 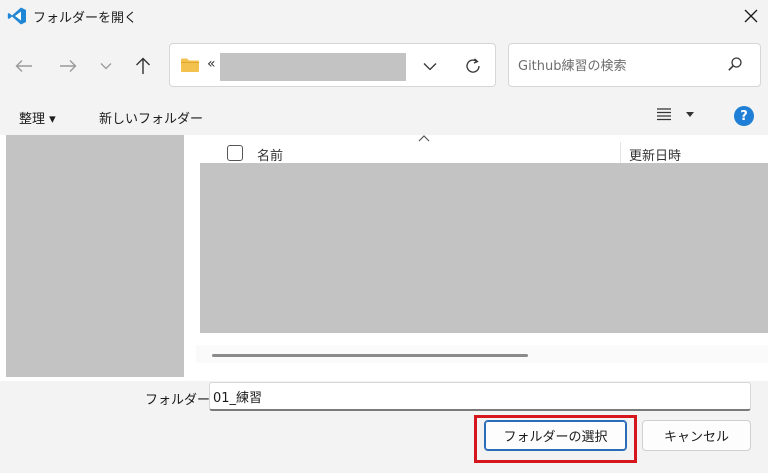 I want to click on refresh-icon, so click(x=473, y=65).